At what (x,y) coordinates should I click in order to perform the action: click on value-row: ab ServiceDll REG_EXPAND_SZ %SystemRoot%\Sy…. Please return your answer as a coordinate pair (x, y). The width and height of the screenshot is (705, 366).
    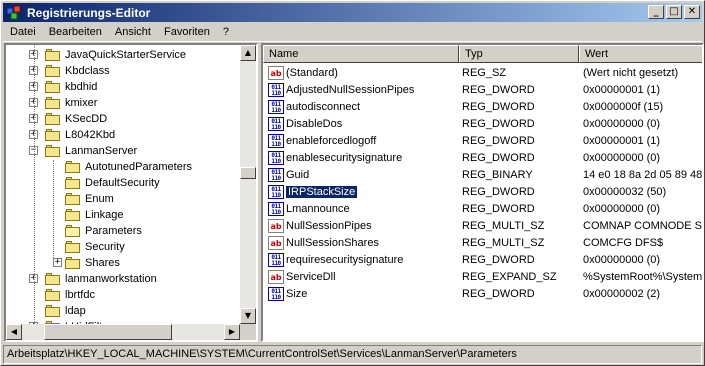
    Looking at the image, I should click on (482, 277).